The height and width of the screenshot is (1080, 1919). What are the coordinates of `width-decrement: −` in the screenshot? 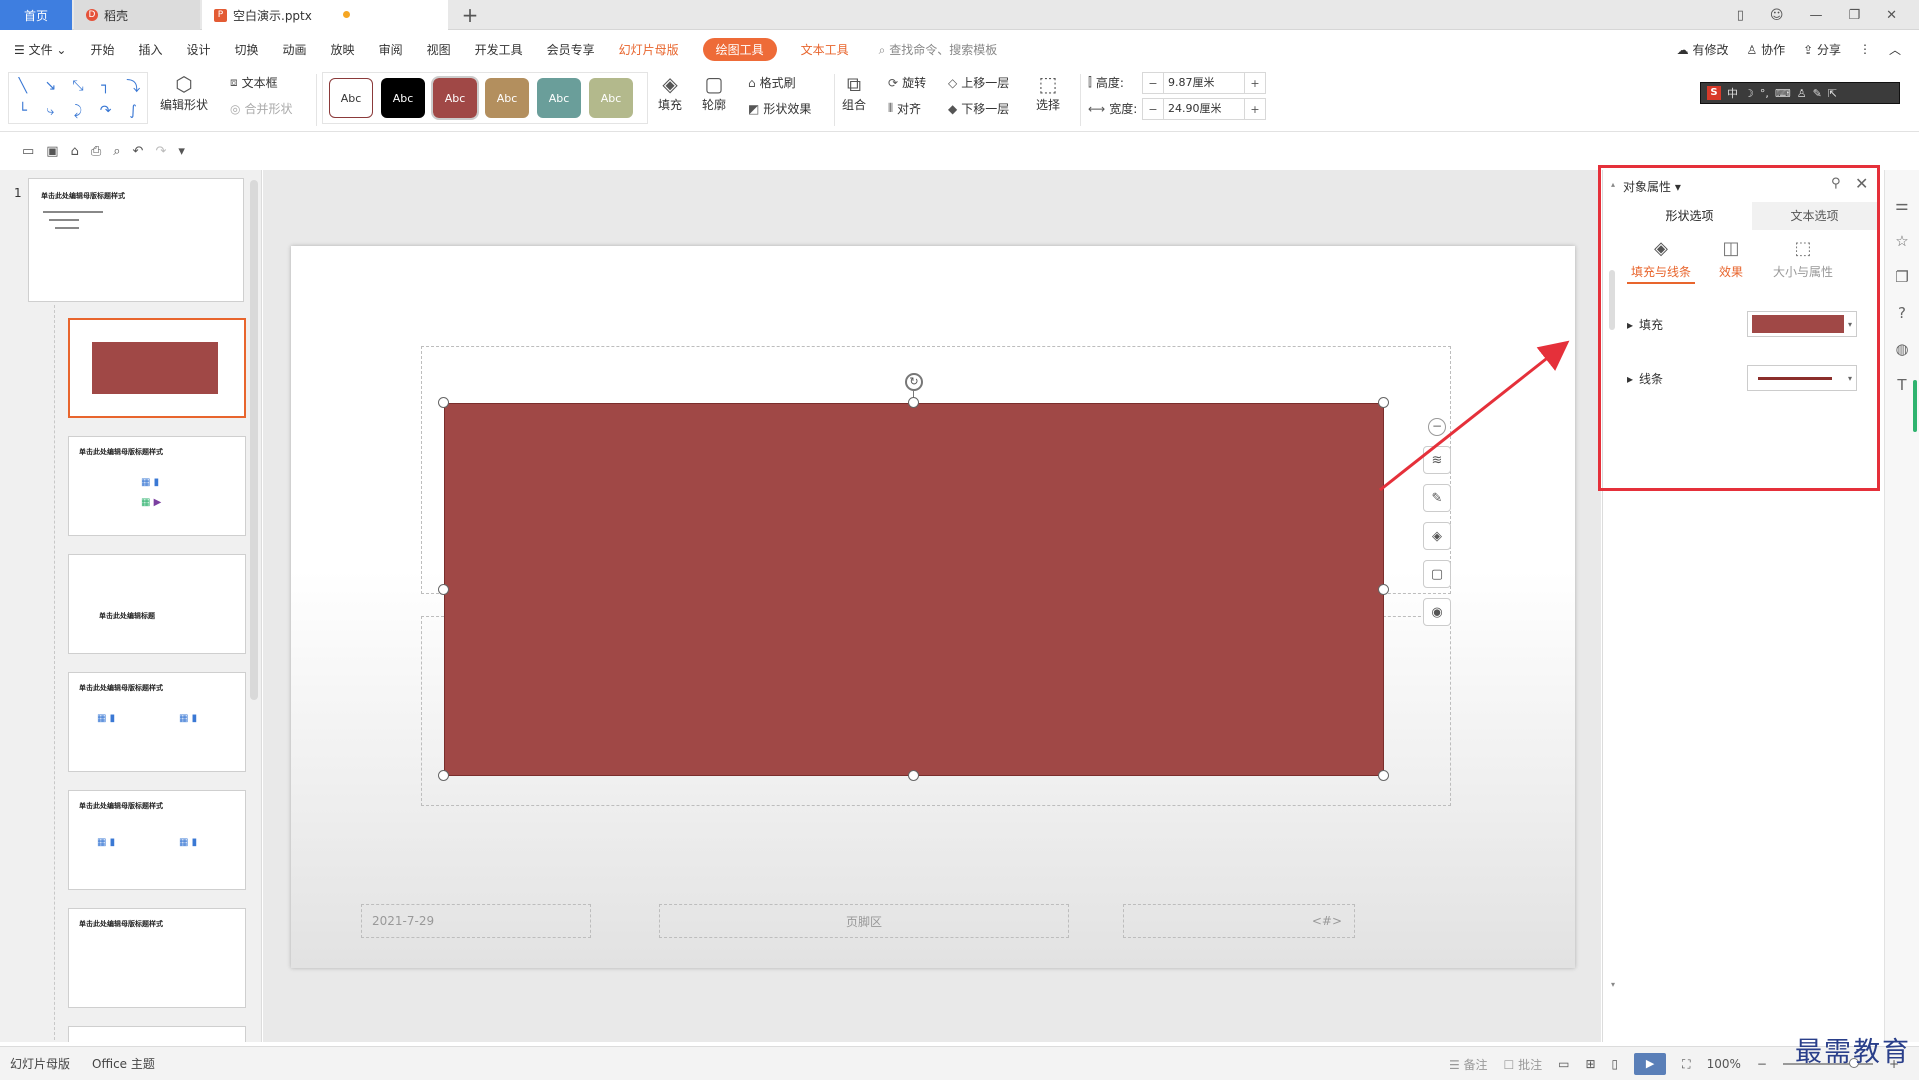 It's located at (1153, 109).